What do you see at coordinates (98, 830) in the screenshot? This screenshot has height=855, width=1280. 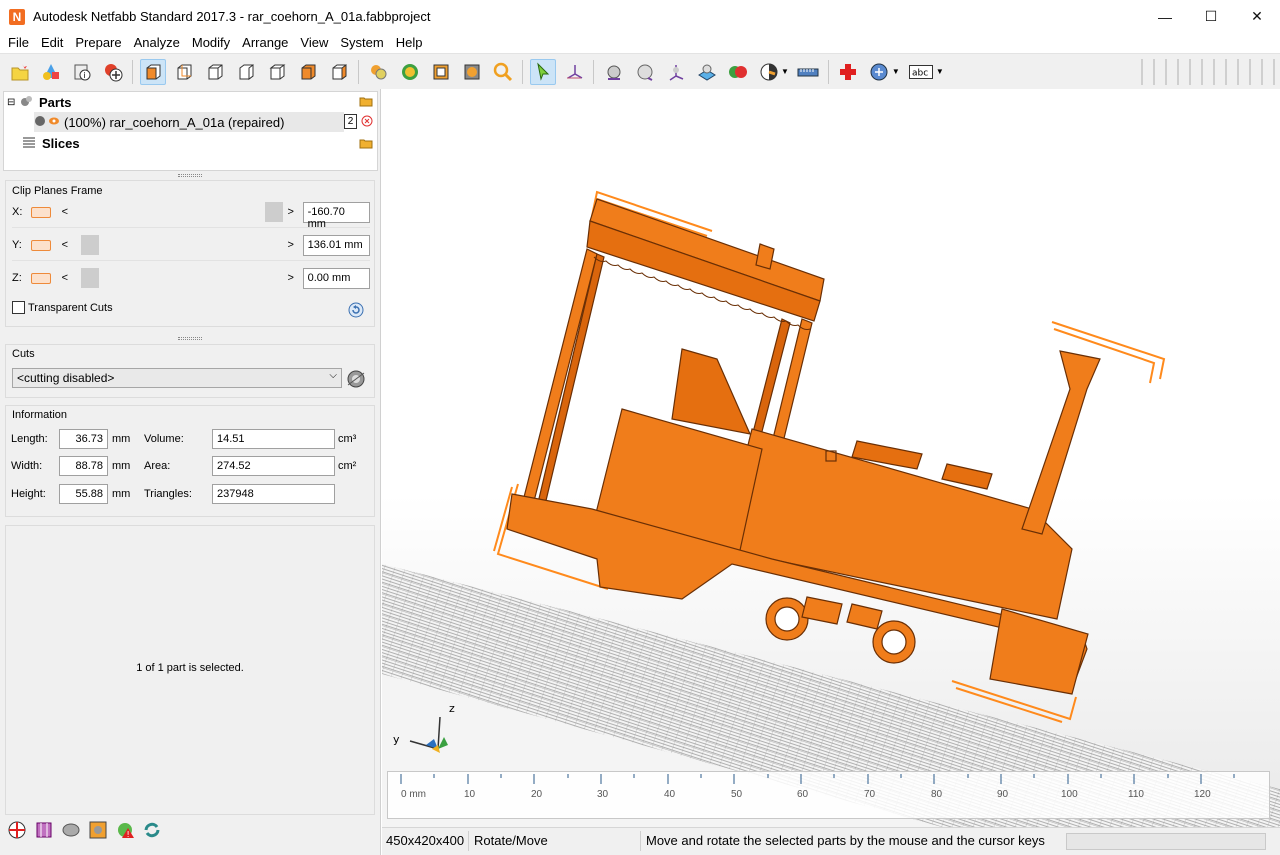 I see `repair-part-icon` at bounding box center [98, 830].